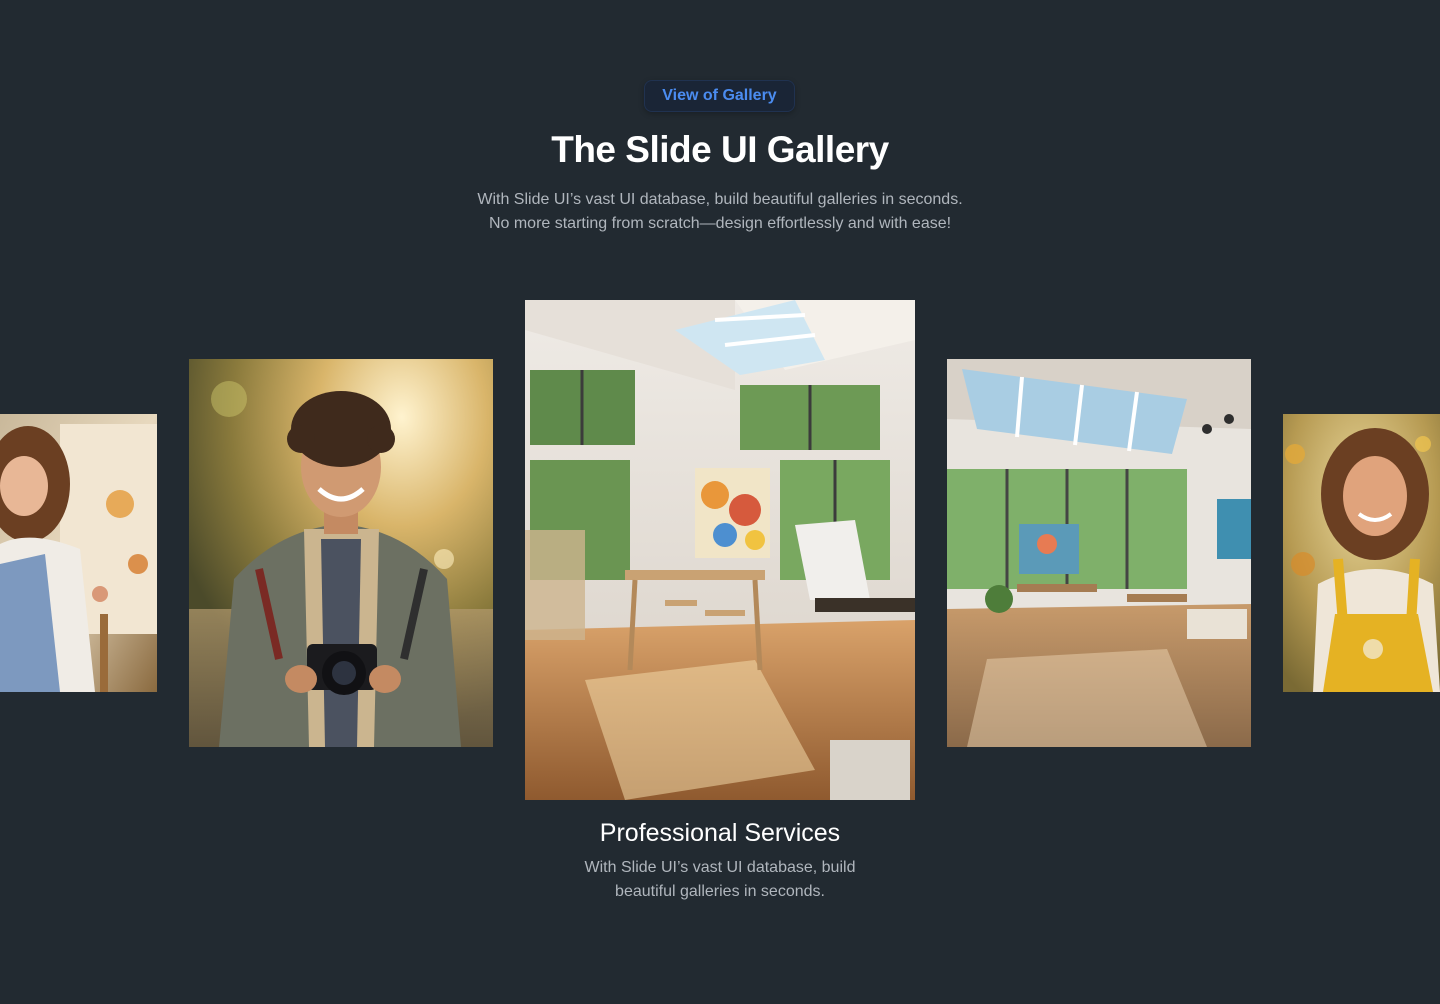 The height and width of the screenshot is (1004, 1440). What do you see at coordinates (720, 833) in the screenshot?
I see `active-slide-title: Professional Services` at bounding box center [720, 833].